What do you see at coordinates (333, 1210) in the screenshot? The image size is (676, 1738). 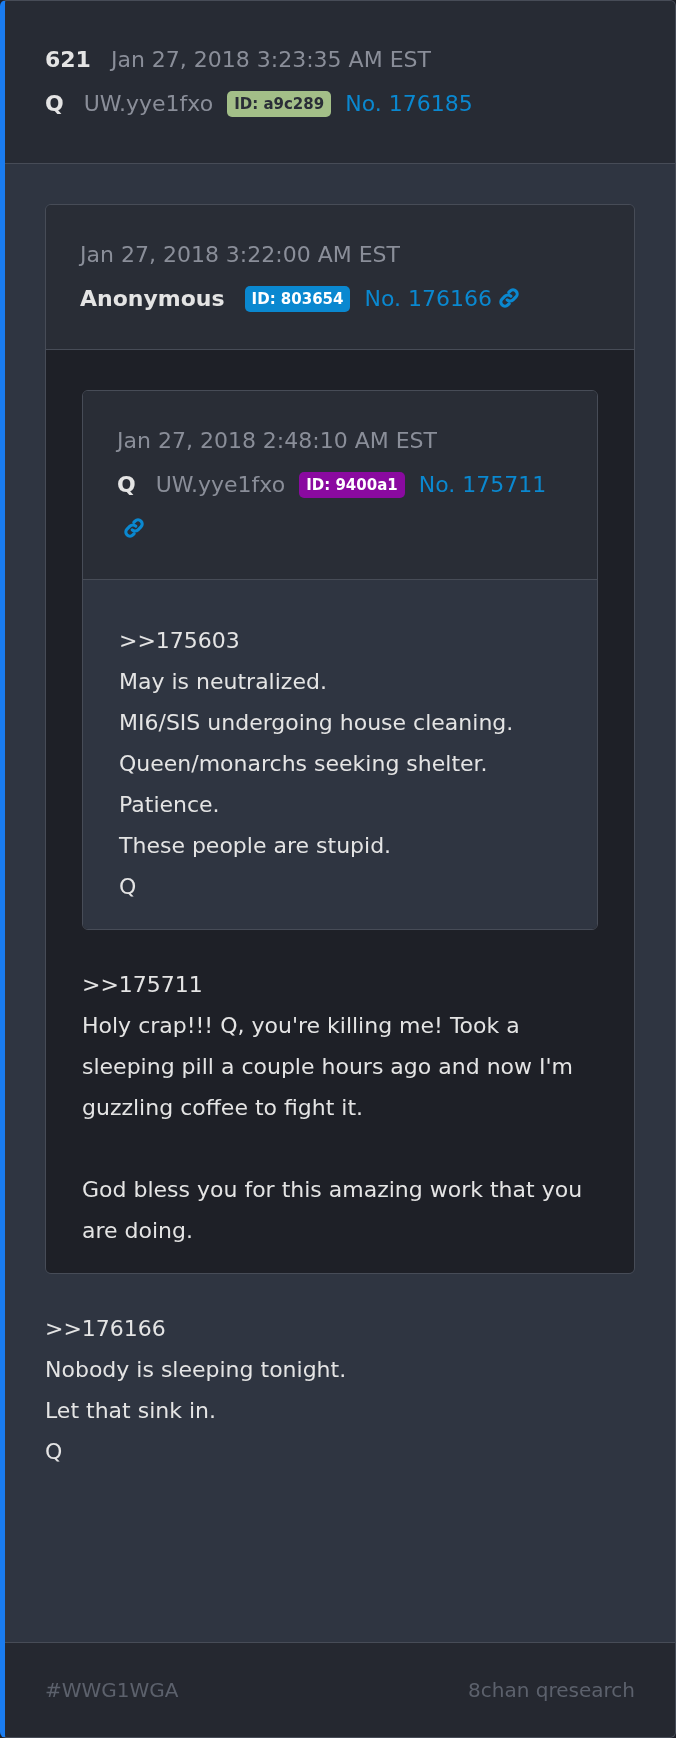 I see `post-text: God bless you for this amazing work that you are doing.` at bounding box center [333, 1210].